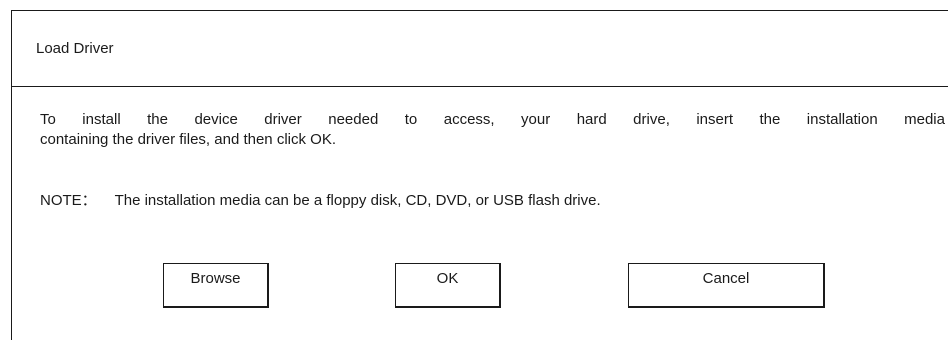  What do you see at coordinates (75, 48) in the screenshot?
I see `dialog-title: Load Driver` at bounding box center [75, 48].